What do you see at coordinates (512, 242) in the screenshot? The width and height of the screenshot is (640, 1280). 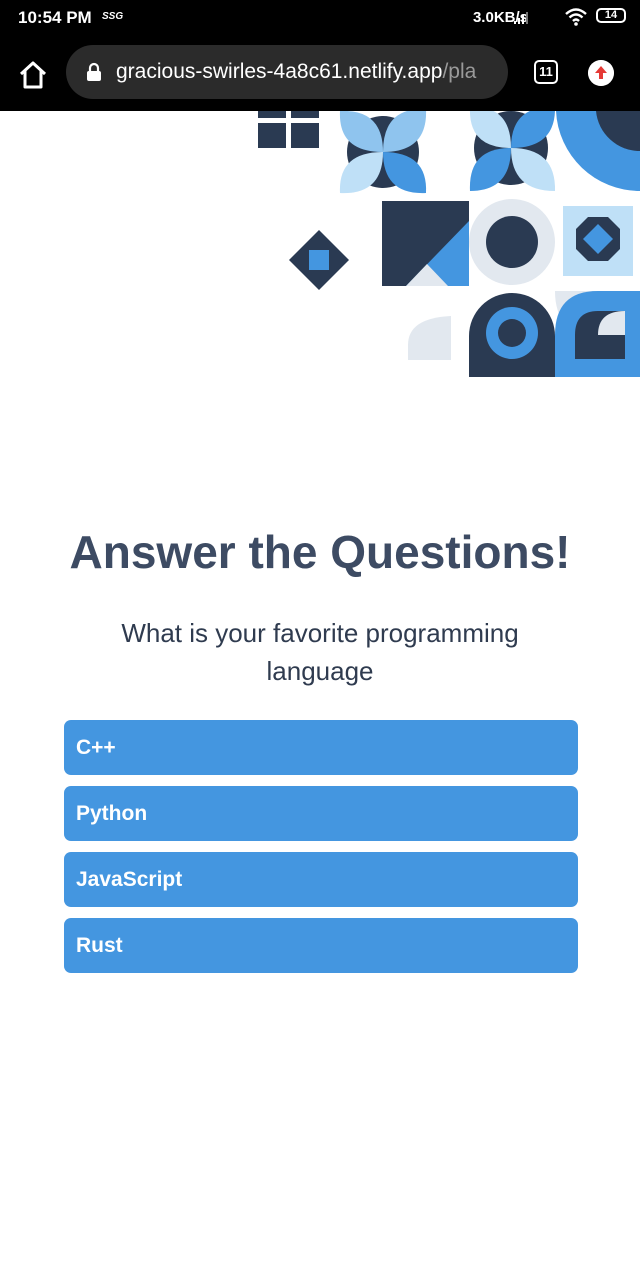 I see `deco-ring-inner` at bounding box center [512, 242].